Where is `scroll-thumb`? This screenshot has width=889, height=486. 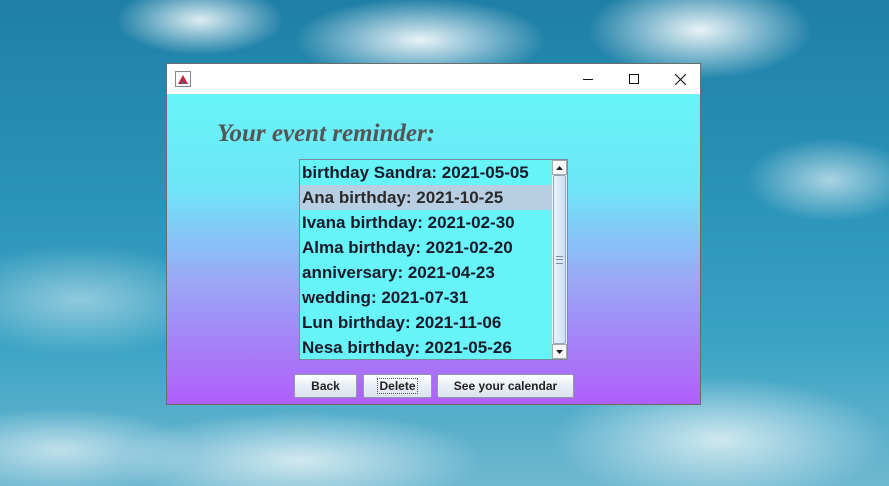
scroll-thumb is located at coordinates (559, 259).